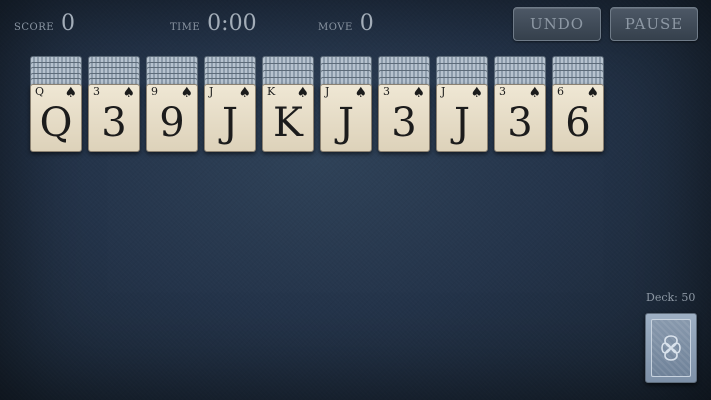 The image size is (711, 400). I want to click on card-rank-corner: Q, so click(40, 91).